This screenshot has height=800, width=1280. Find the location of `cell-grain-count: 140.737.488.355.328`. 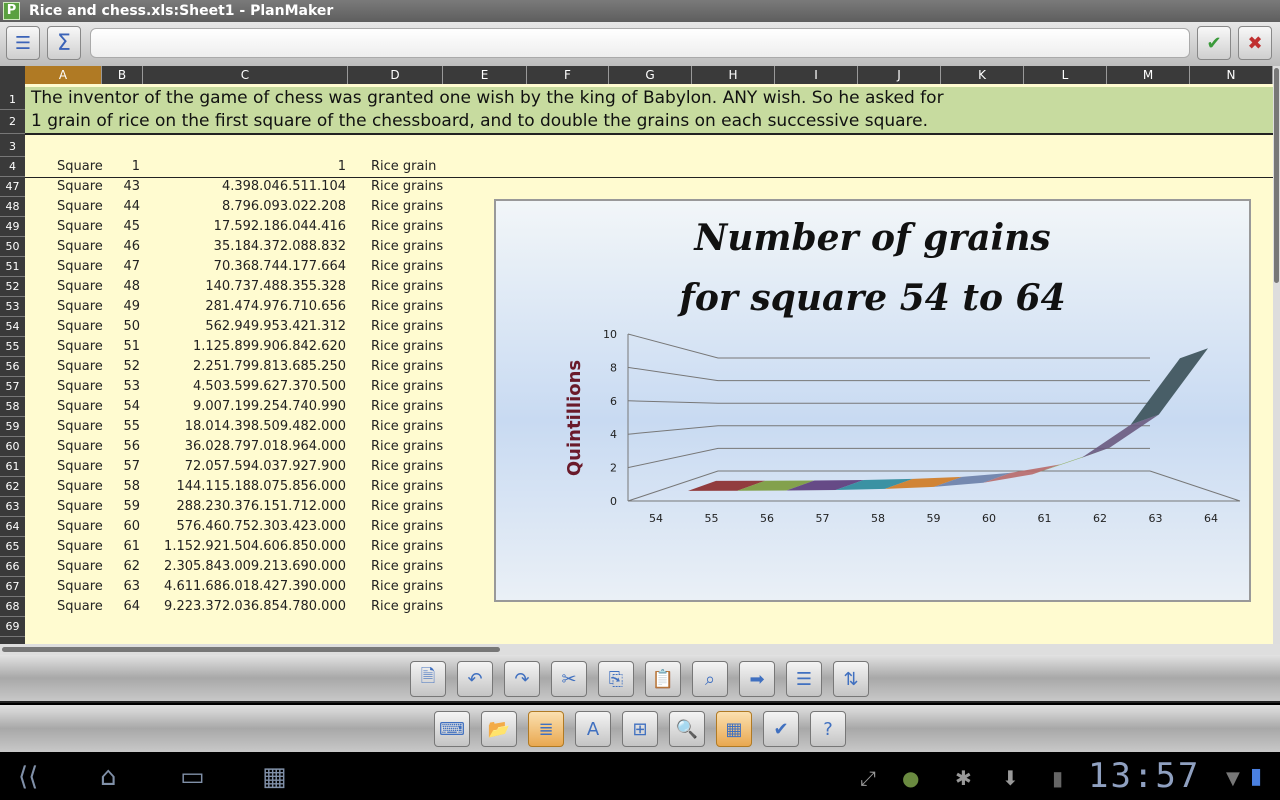

cell-grain-count: 140.737.488.355.328 is located at coordinates (244, 287).